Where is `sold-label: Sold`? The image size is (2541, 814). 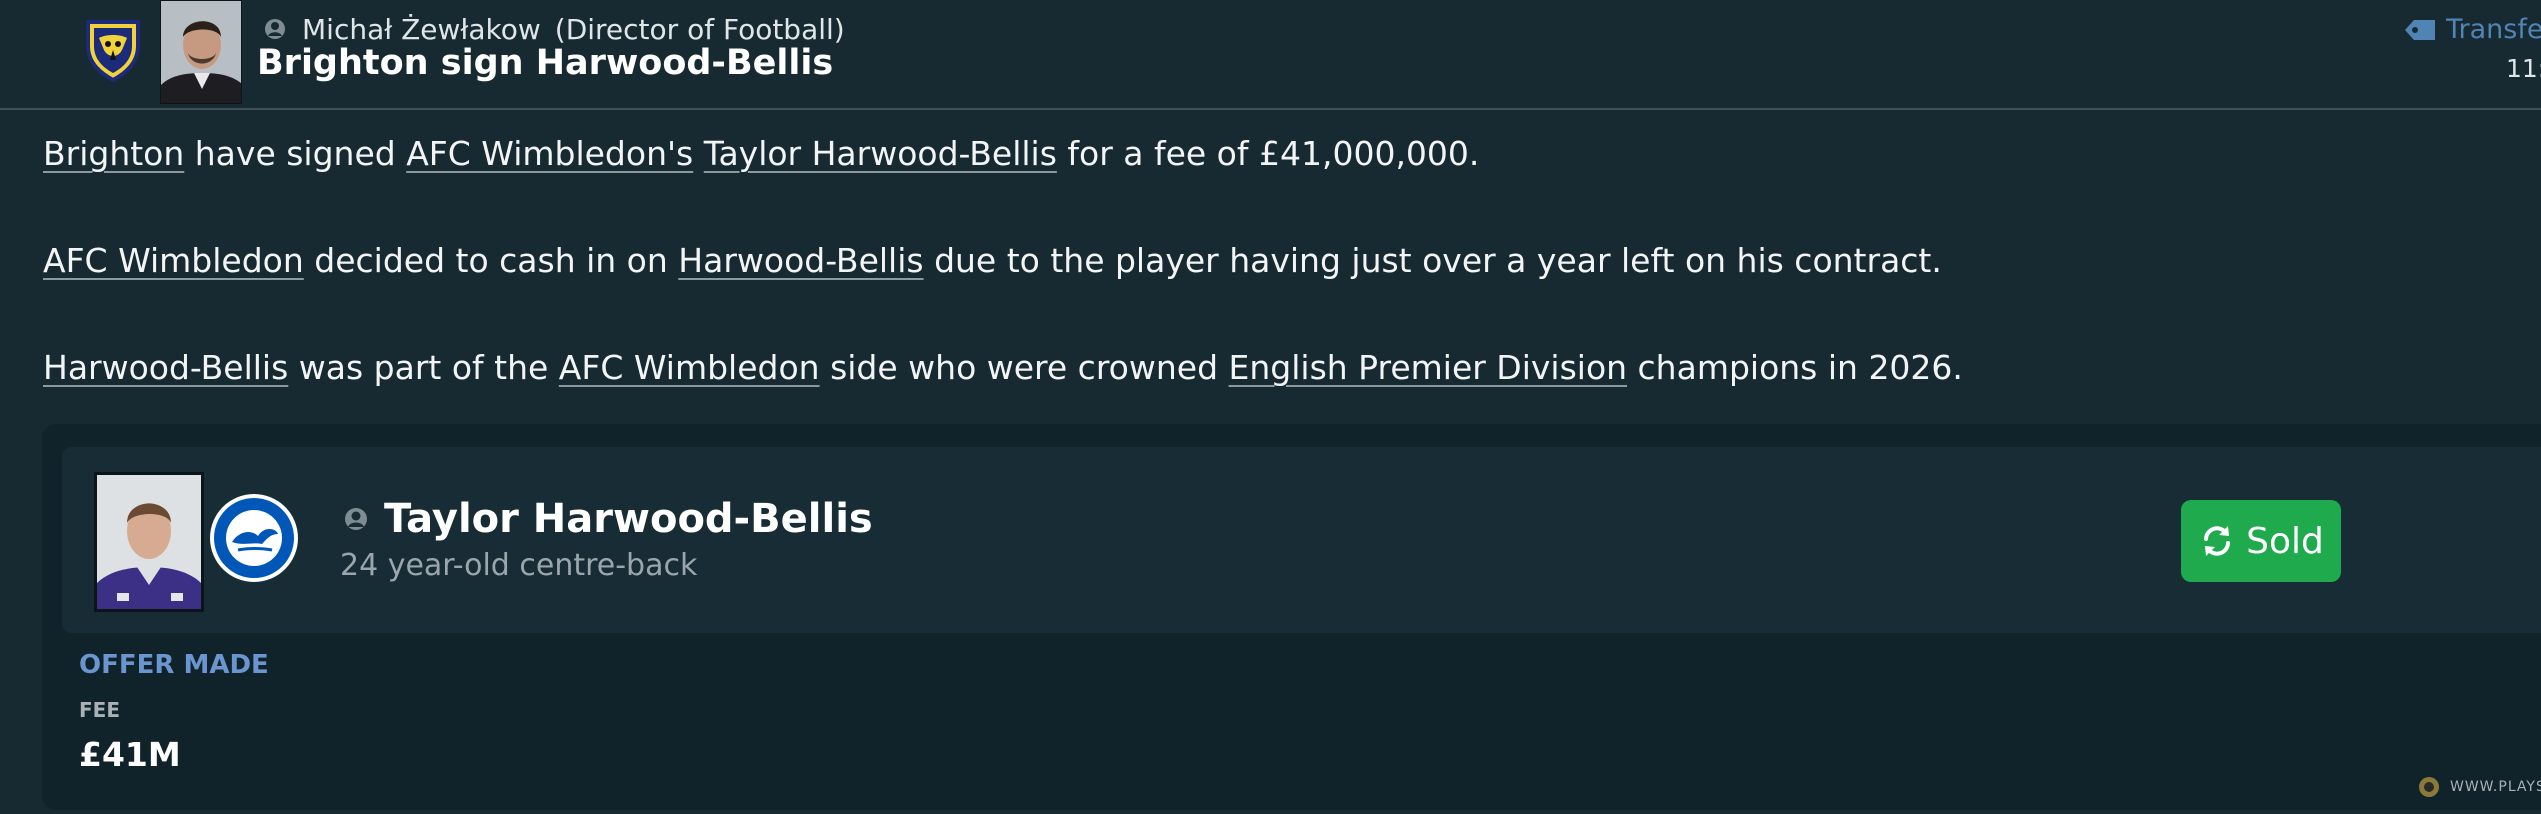
sold-label: Sold is located at coordinates (2285, 541).